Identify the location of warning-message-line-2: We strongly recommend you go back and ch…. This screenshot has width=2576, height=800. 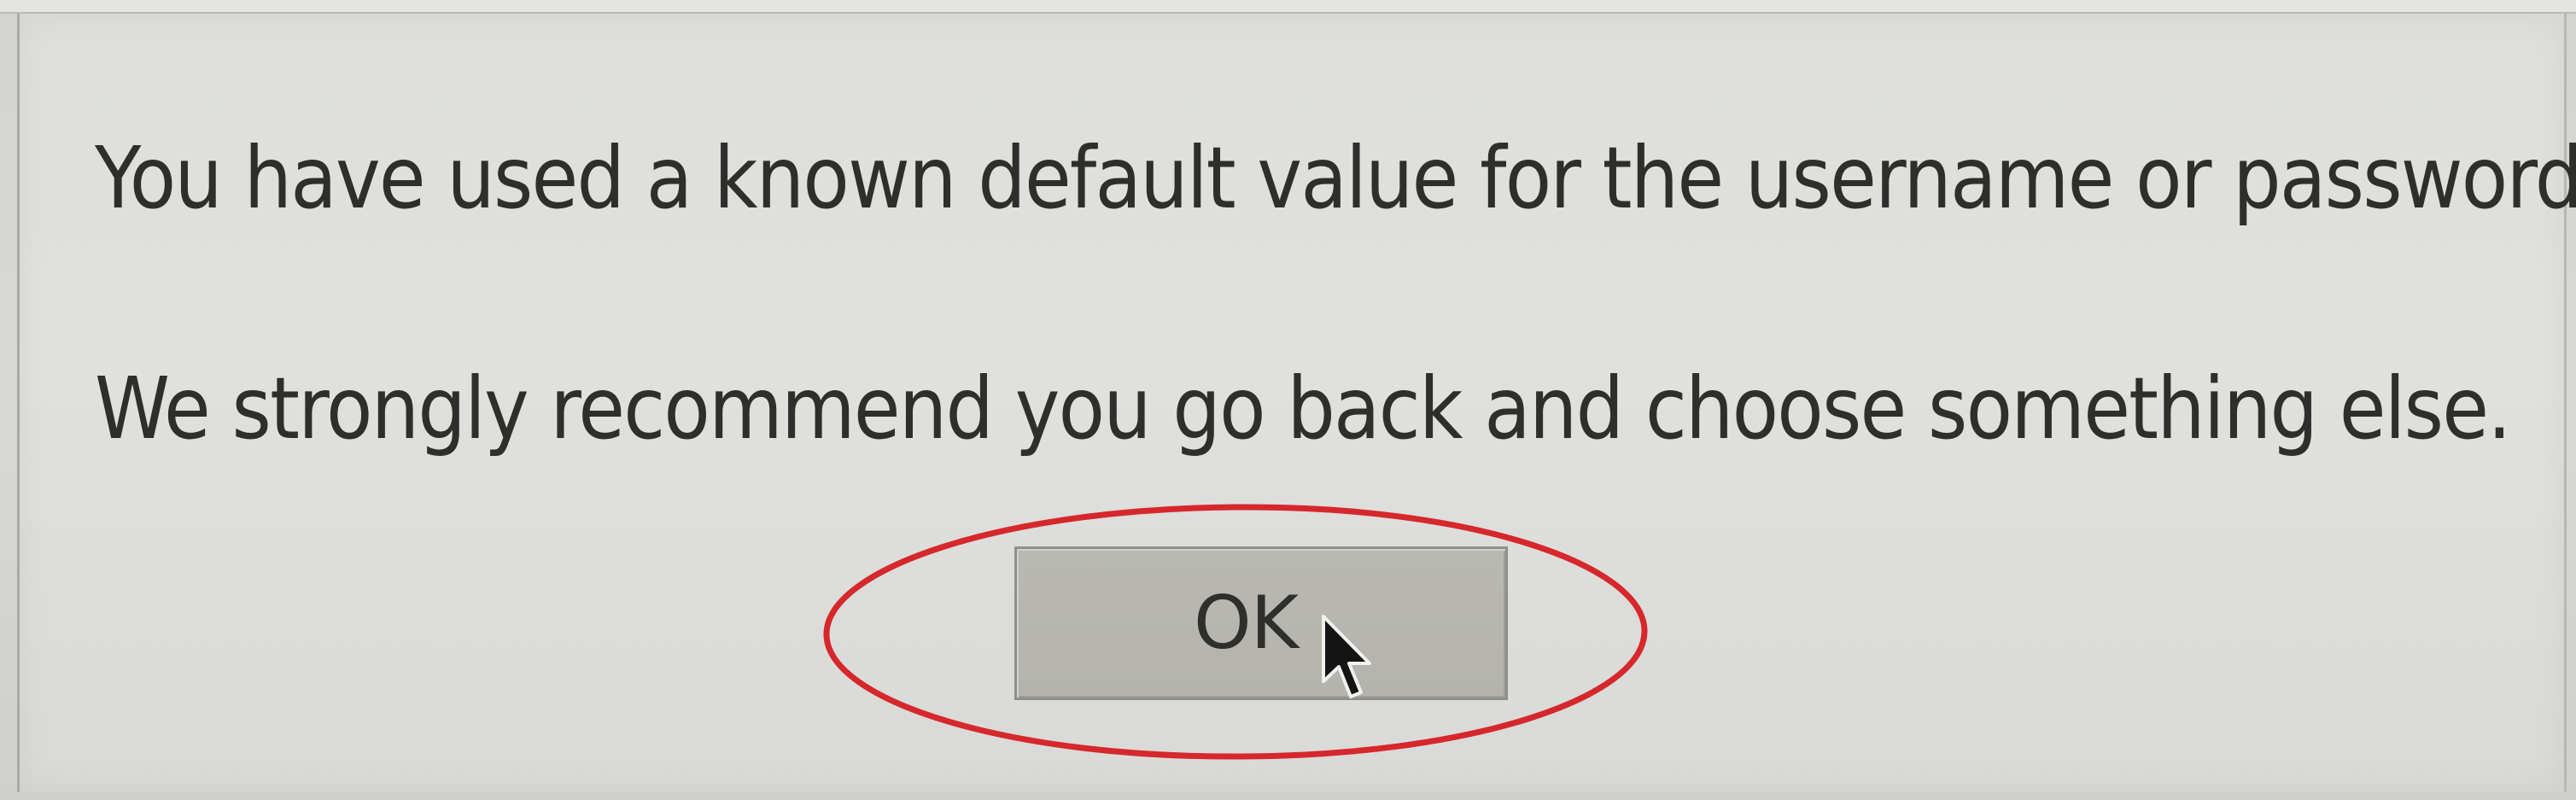
(1303, 408).